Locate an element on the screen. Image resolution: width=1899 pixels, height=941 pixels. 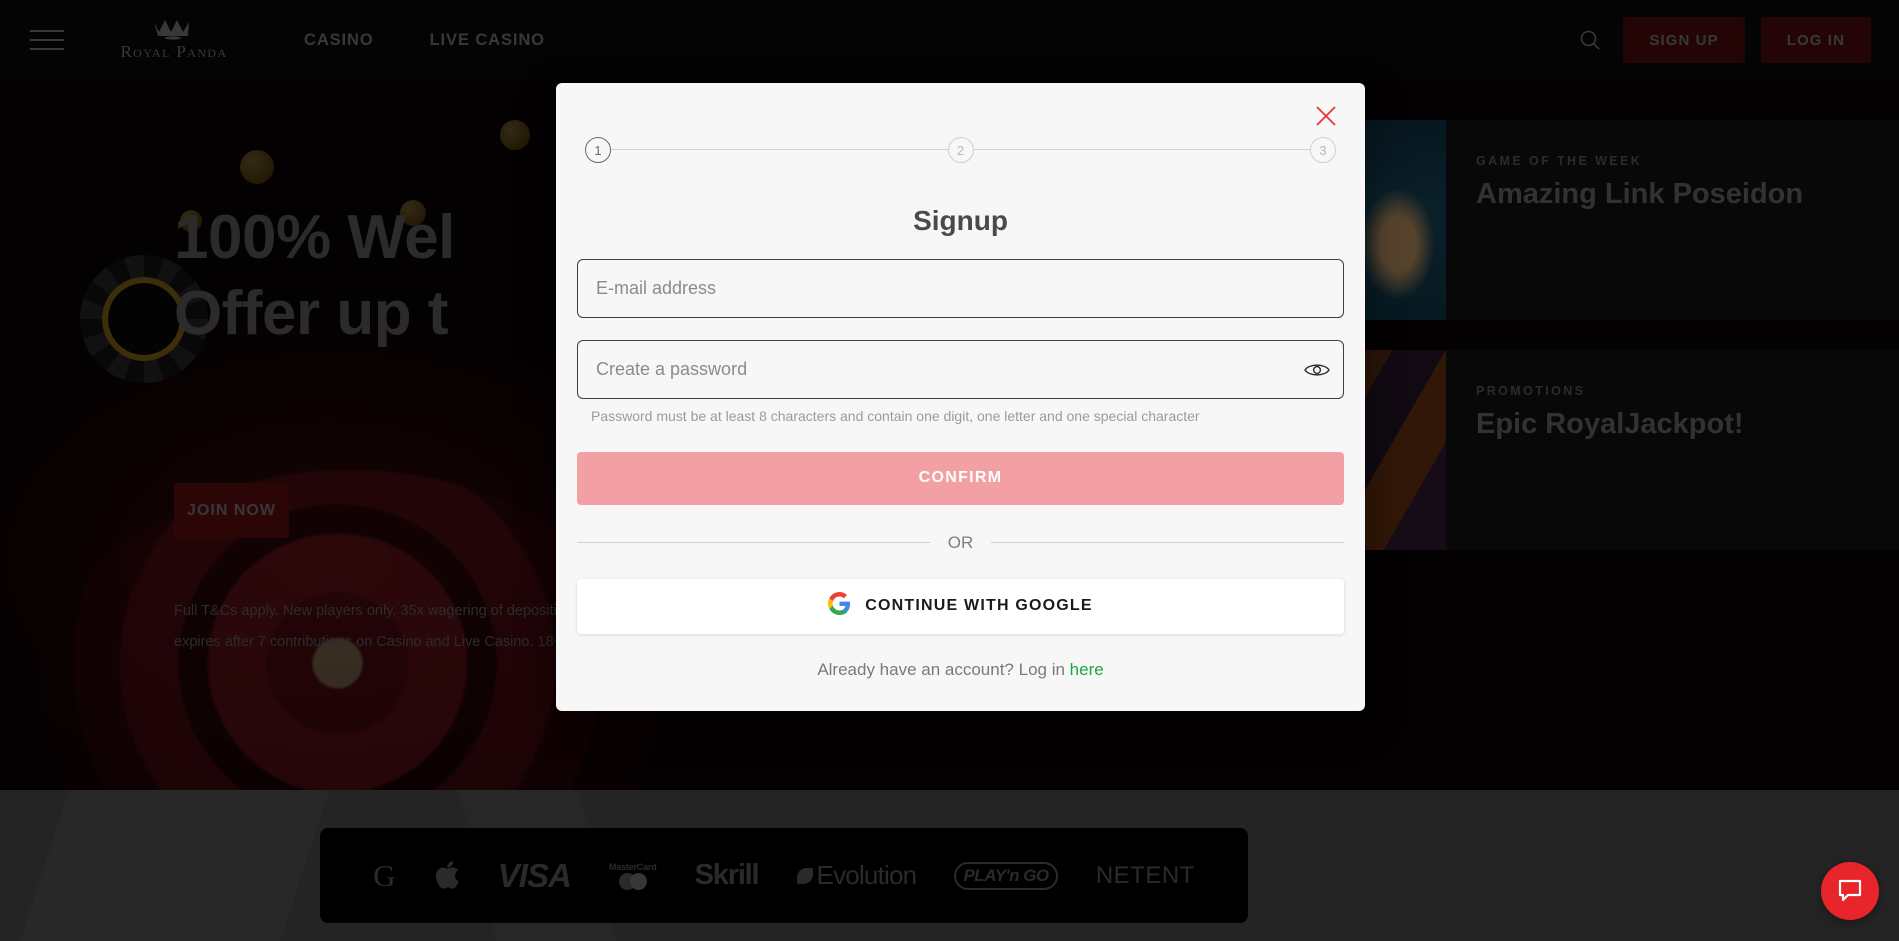
stepper-step-1: 1 is located at coordinates (598, 150).